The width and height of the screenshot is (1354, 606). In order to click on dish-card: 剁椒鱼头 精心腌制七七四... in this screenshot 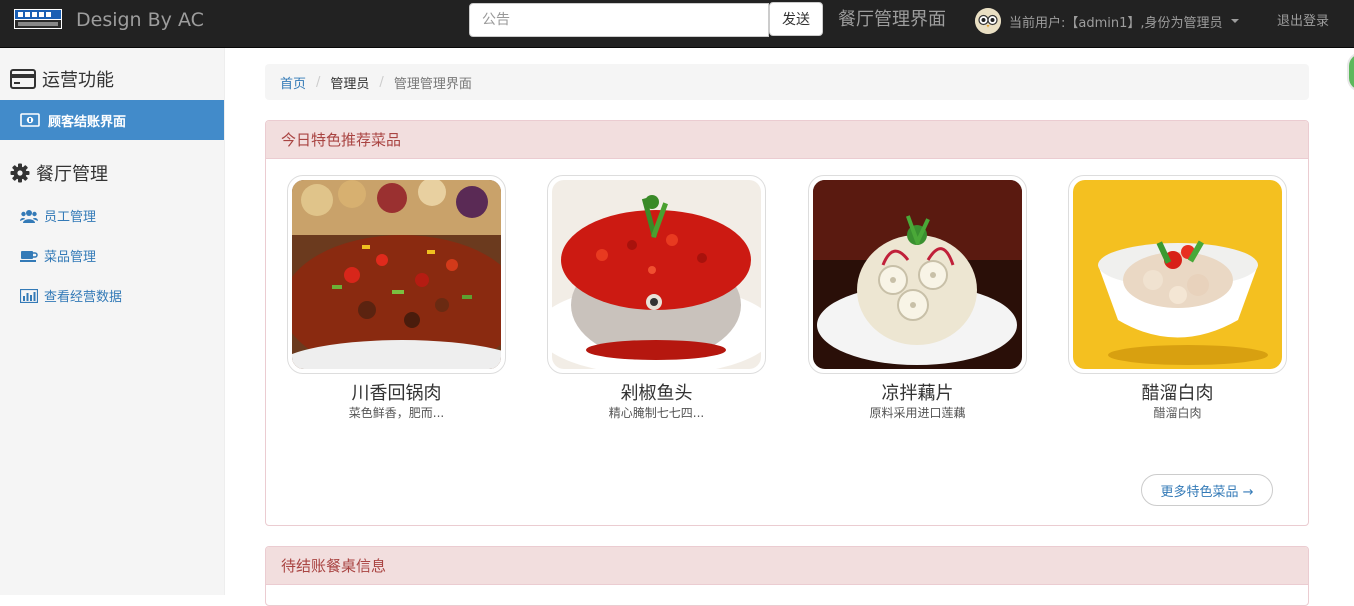, I will do `click(656, 298)`.